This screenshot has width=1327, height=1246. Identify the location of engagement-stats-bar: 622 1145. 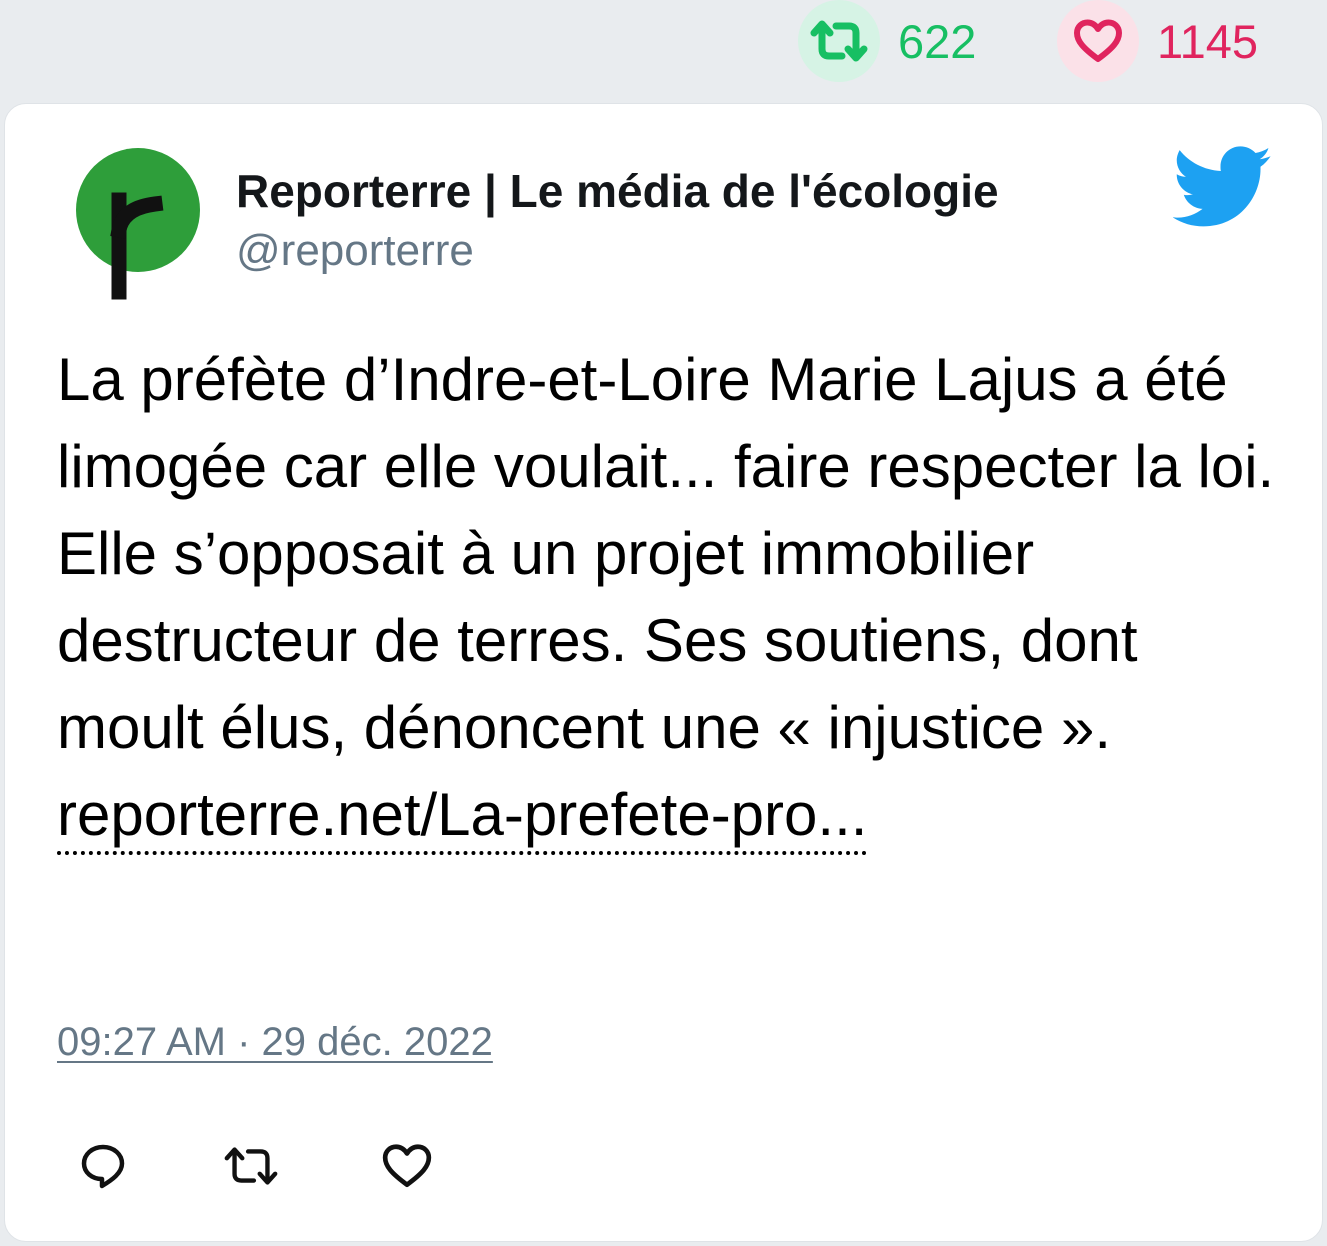
(663, 50).